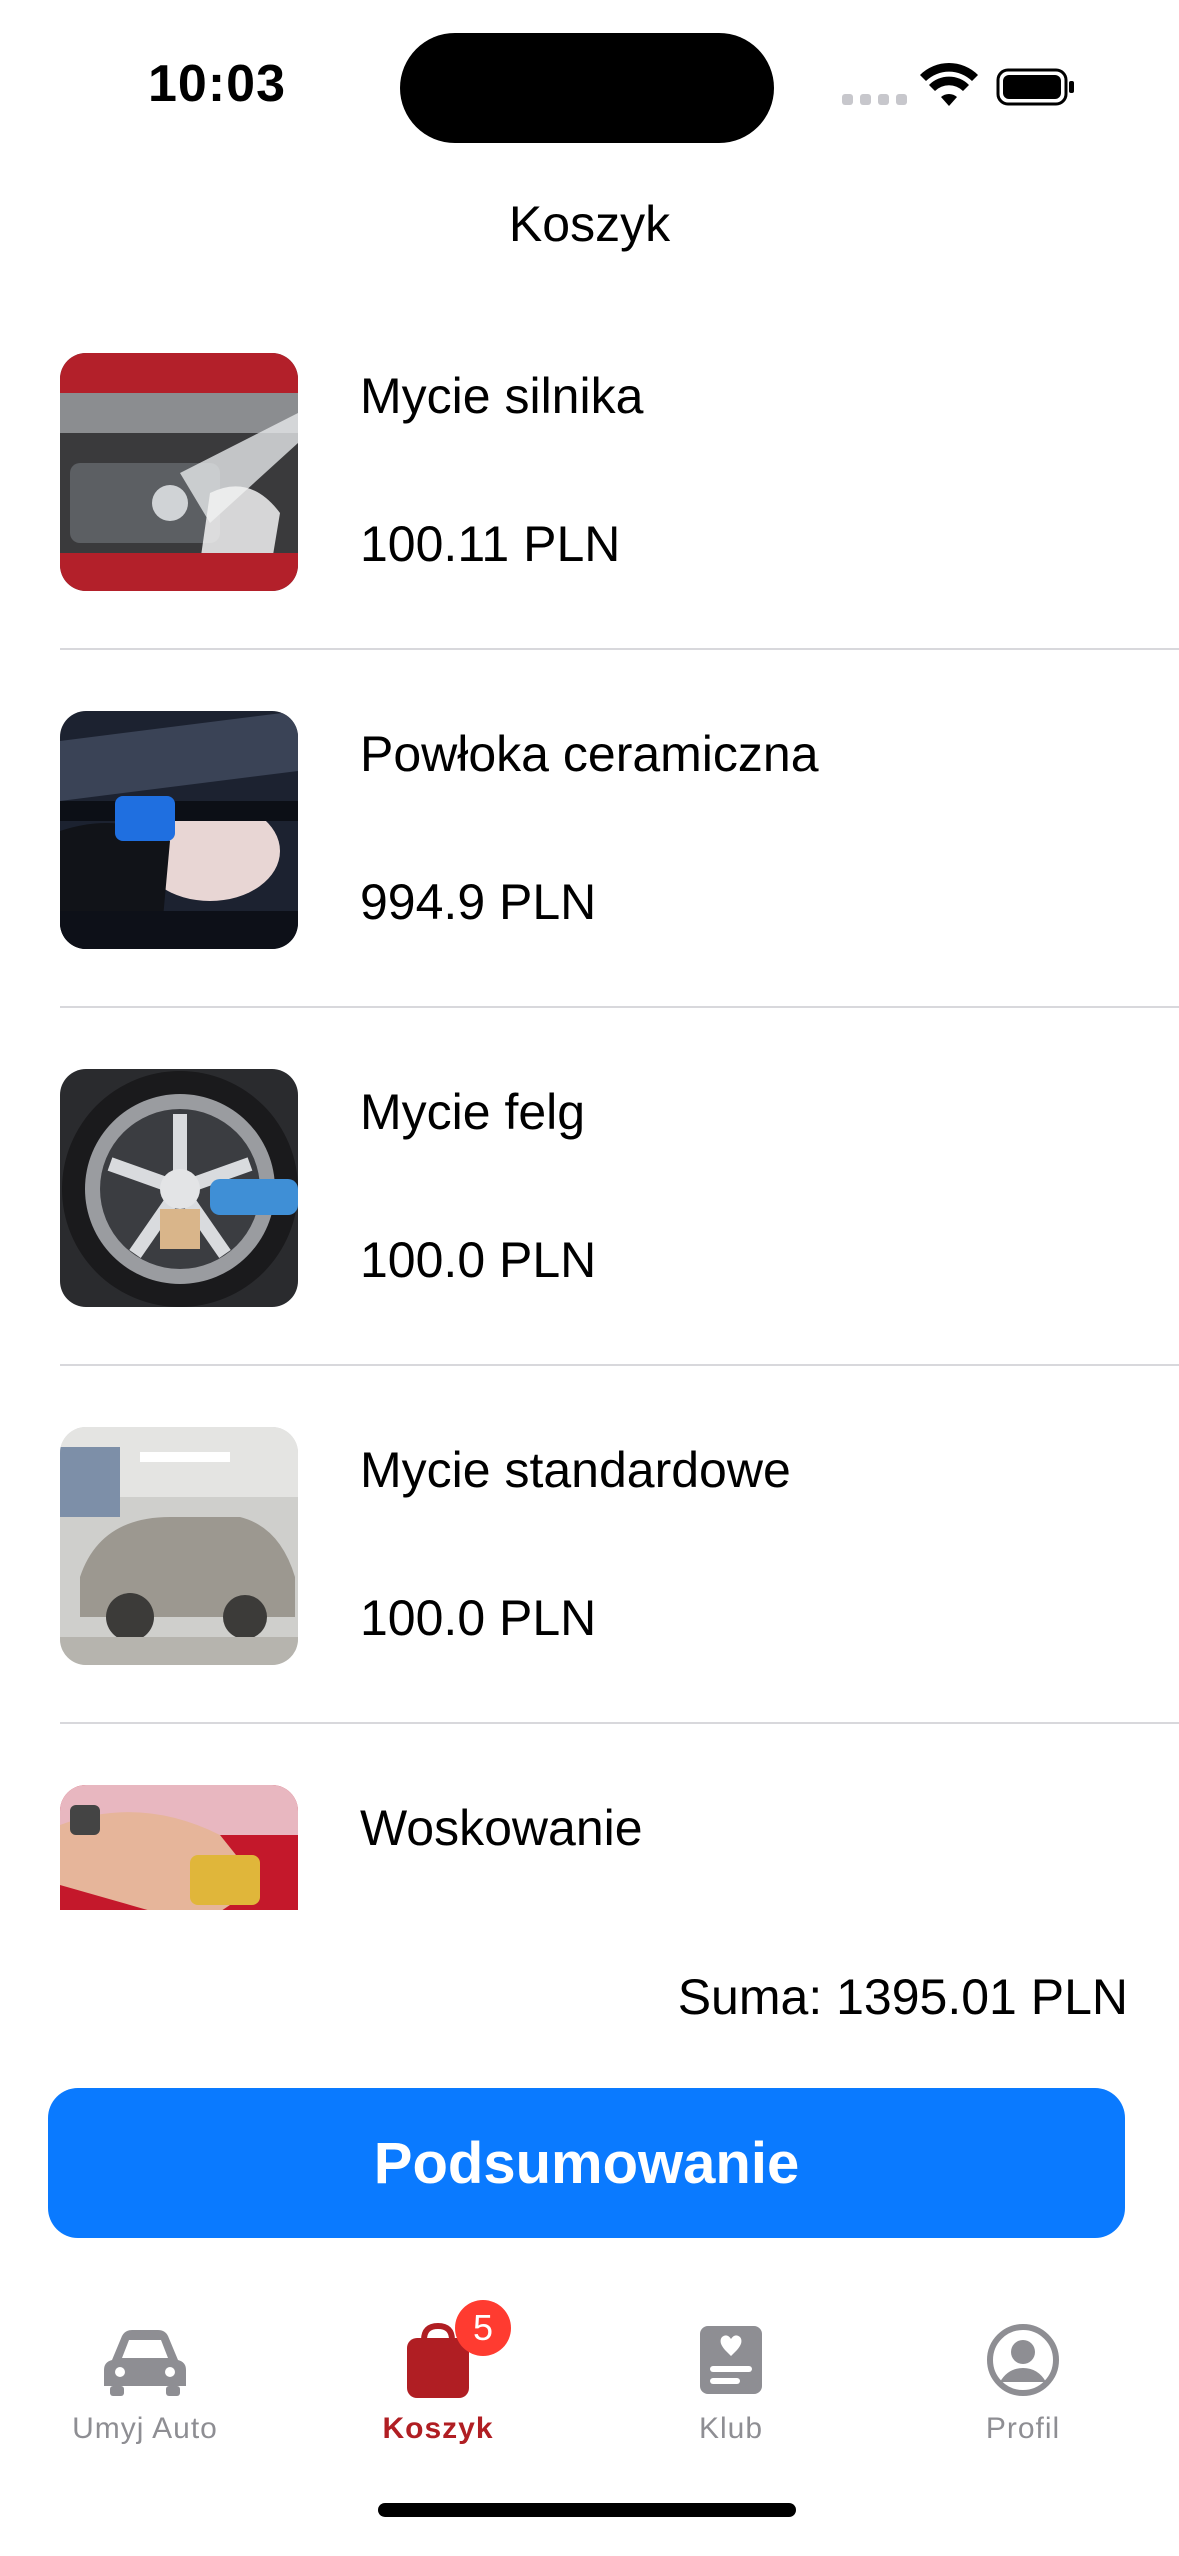 Image resolution: width=1179 pixels, height=2556 pixels. I want to click on tab-umyj-auto: Umyj Auto, so click(145, 2383).